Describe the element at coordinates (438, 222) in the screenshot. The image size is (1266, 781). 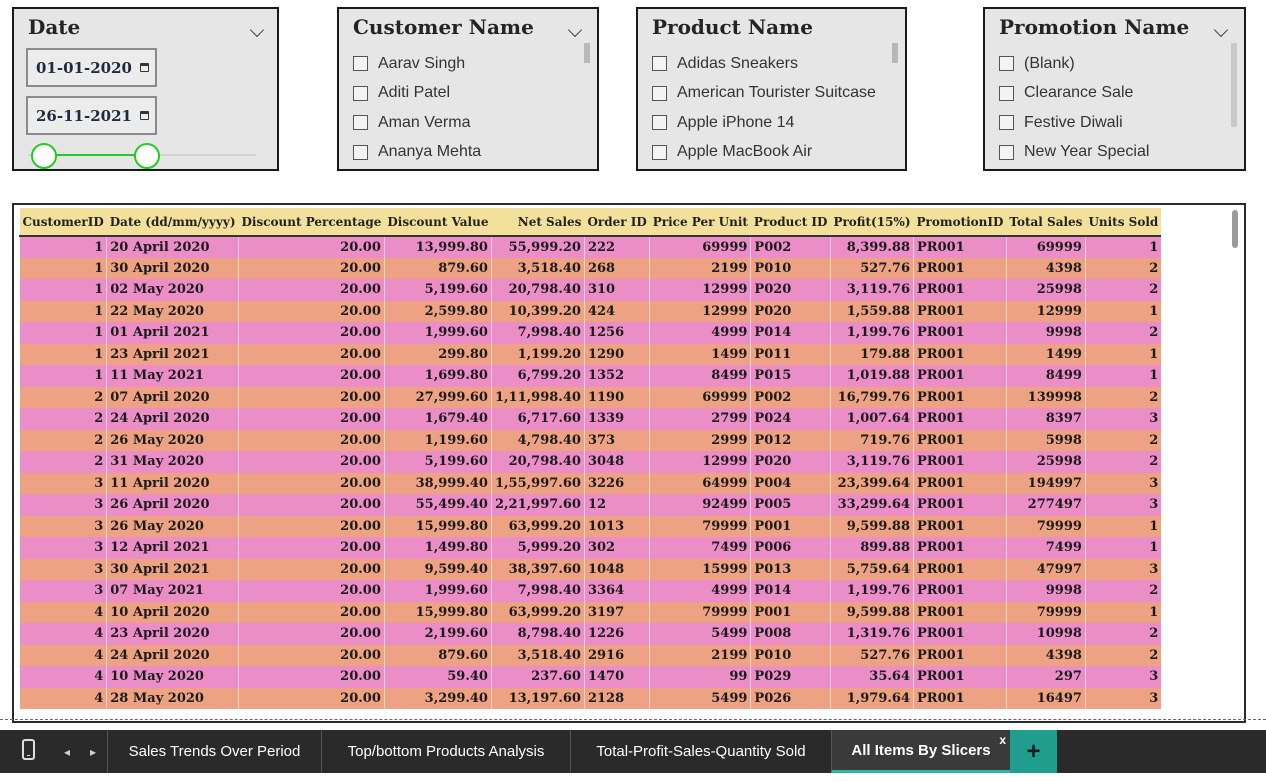
I see `column-header: Discount Value` at that location.